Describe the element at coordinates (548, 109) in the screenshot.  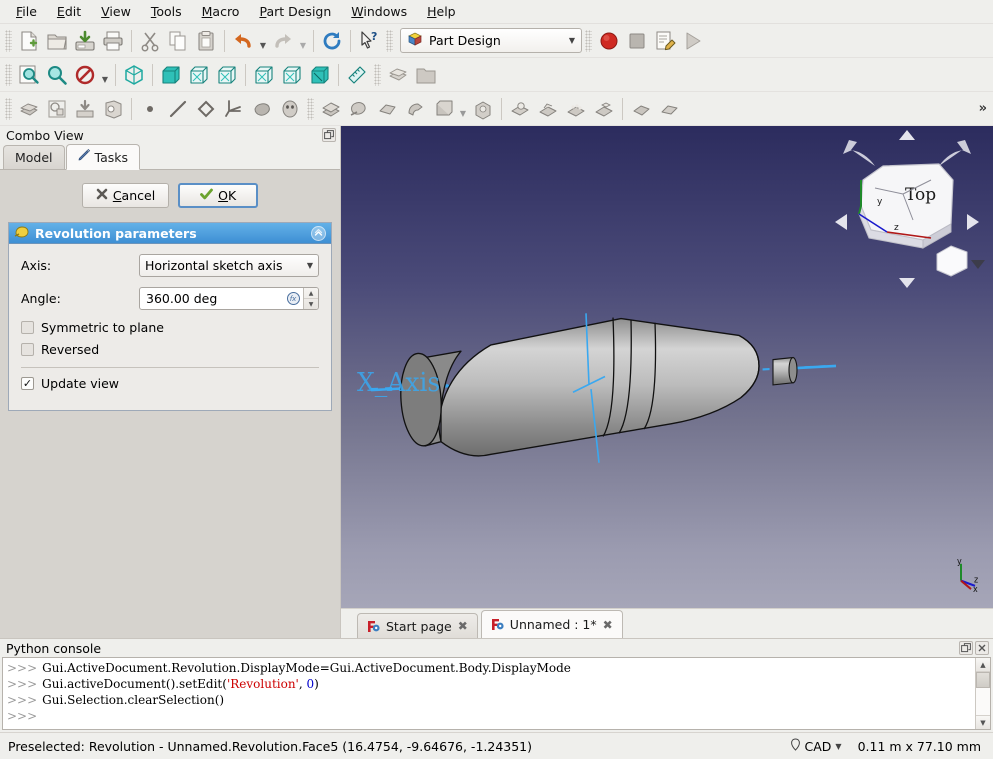
I see `subtractive-hole-icon` at that location.